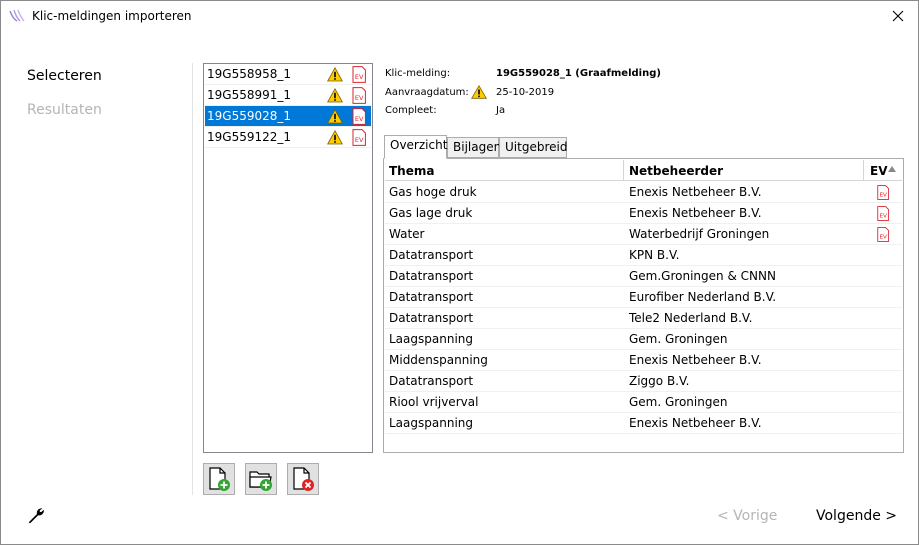 The width and height of the screenshot is (919, 545). Describe the element at coordinates (112, 16) in the screenshot. I see `window-title: Klic-meldingen importeren` at that location.